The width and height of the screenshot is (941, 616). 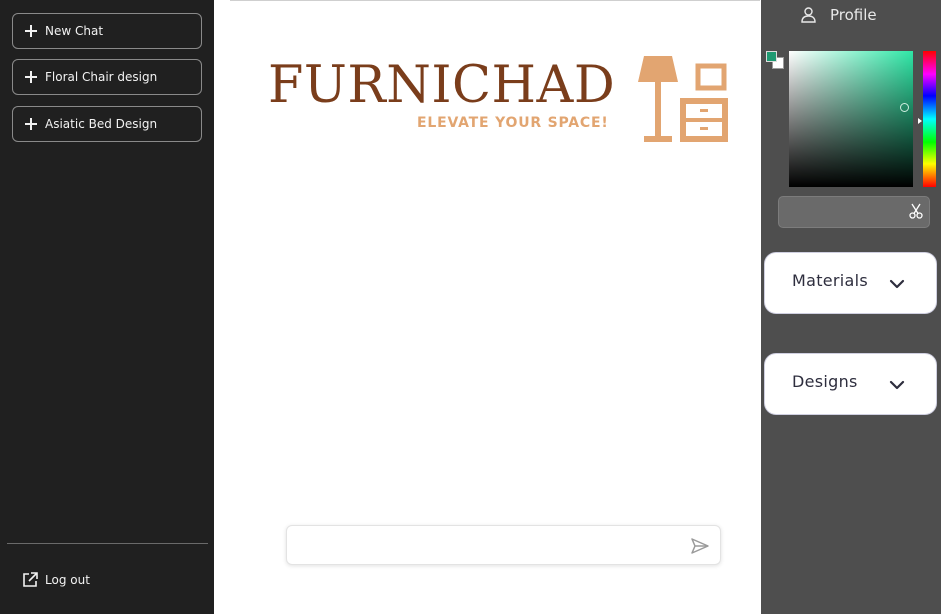 I want to click on brand-tagline: ELEVATE YOUR SPACE!, so click(x=513, y=123).